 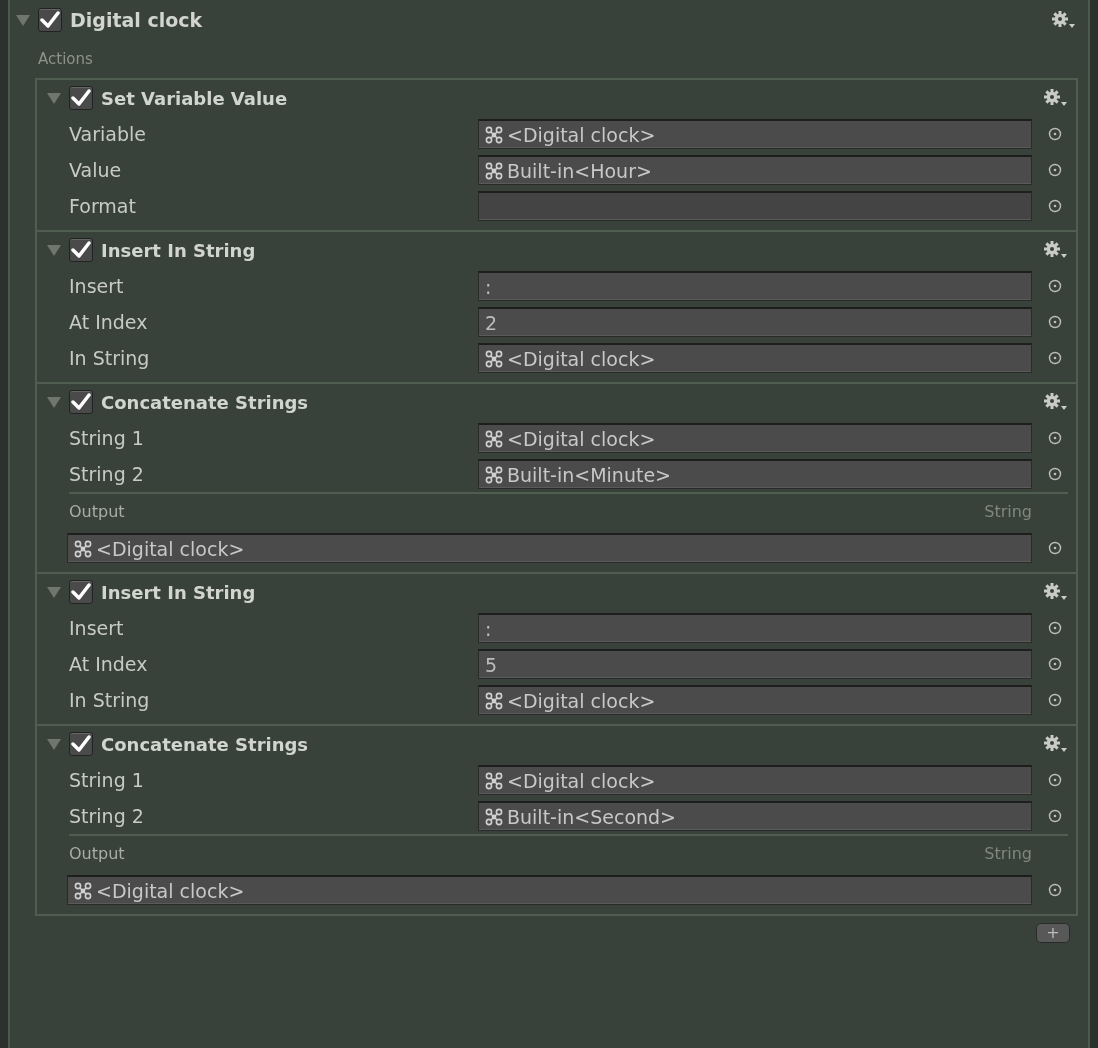 What do you see at coordinates (96, 170) in the screenshot?
I see `field-label: Value` at bounding box center [96, 170].